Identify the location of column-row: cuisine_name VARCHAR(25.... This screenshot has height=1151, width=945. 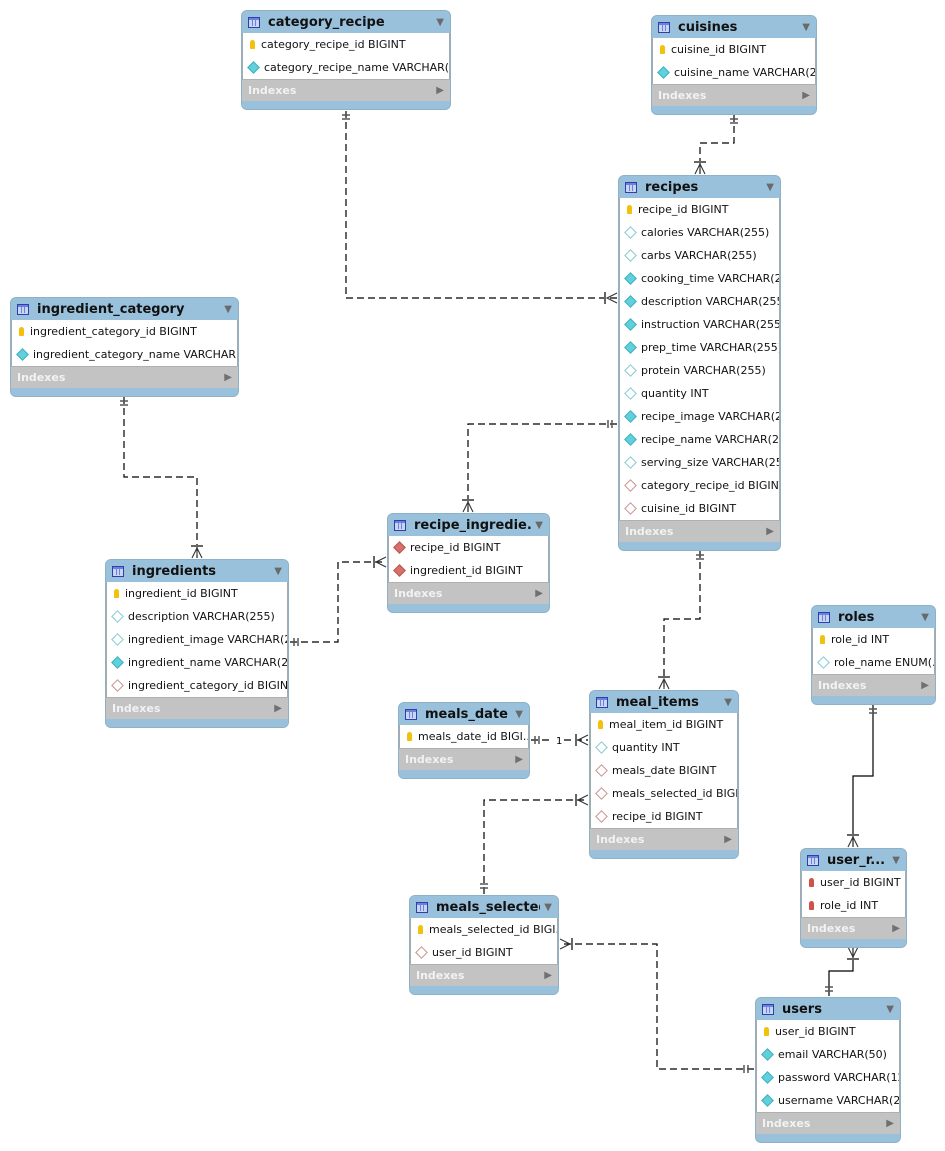
(734, 72).